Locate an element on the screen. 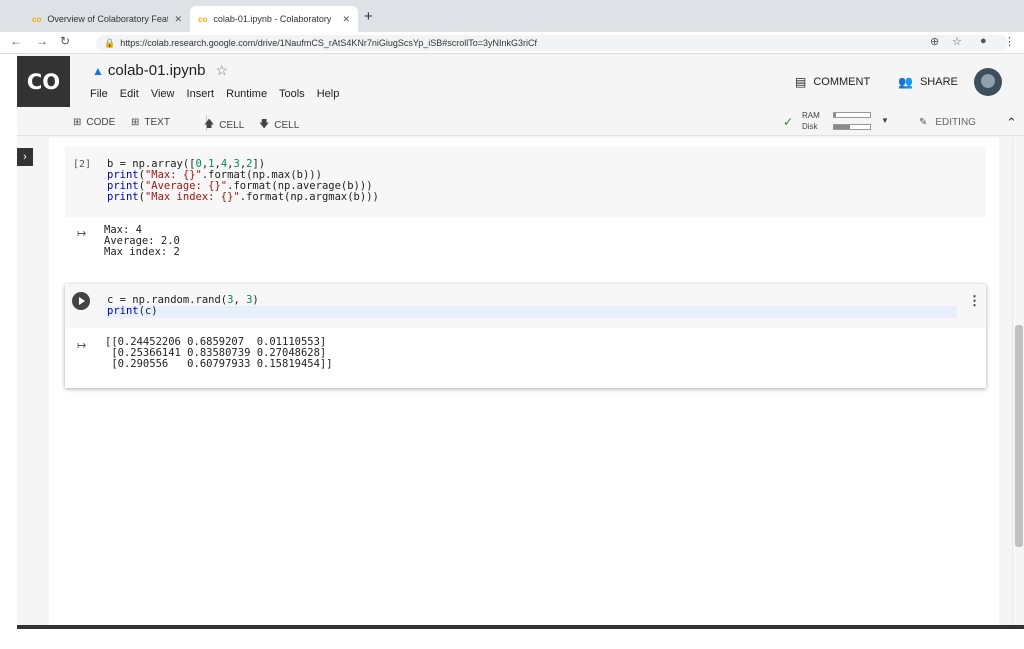  profile-icon: ● is located at coordinates (983, 41).